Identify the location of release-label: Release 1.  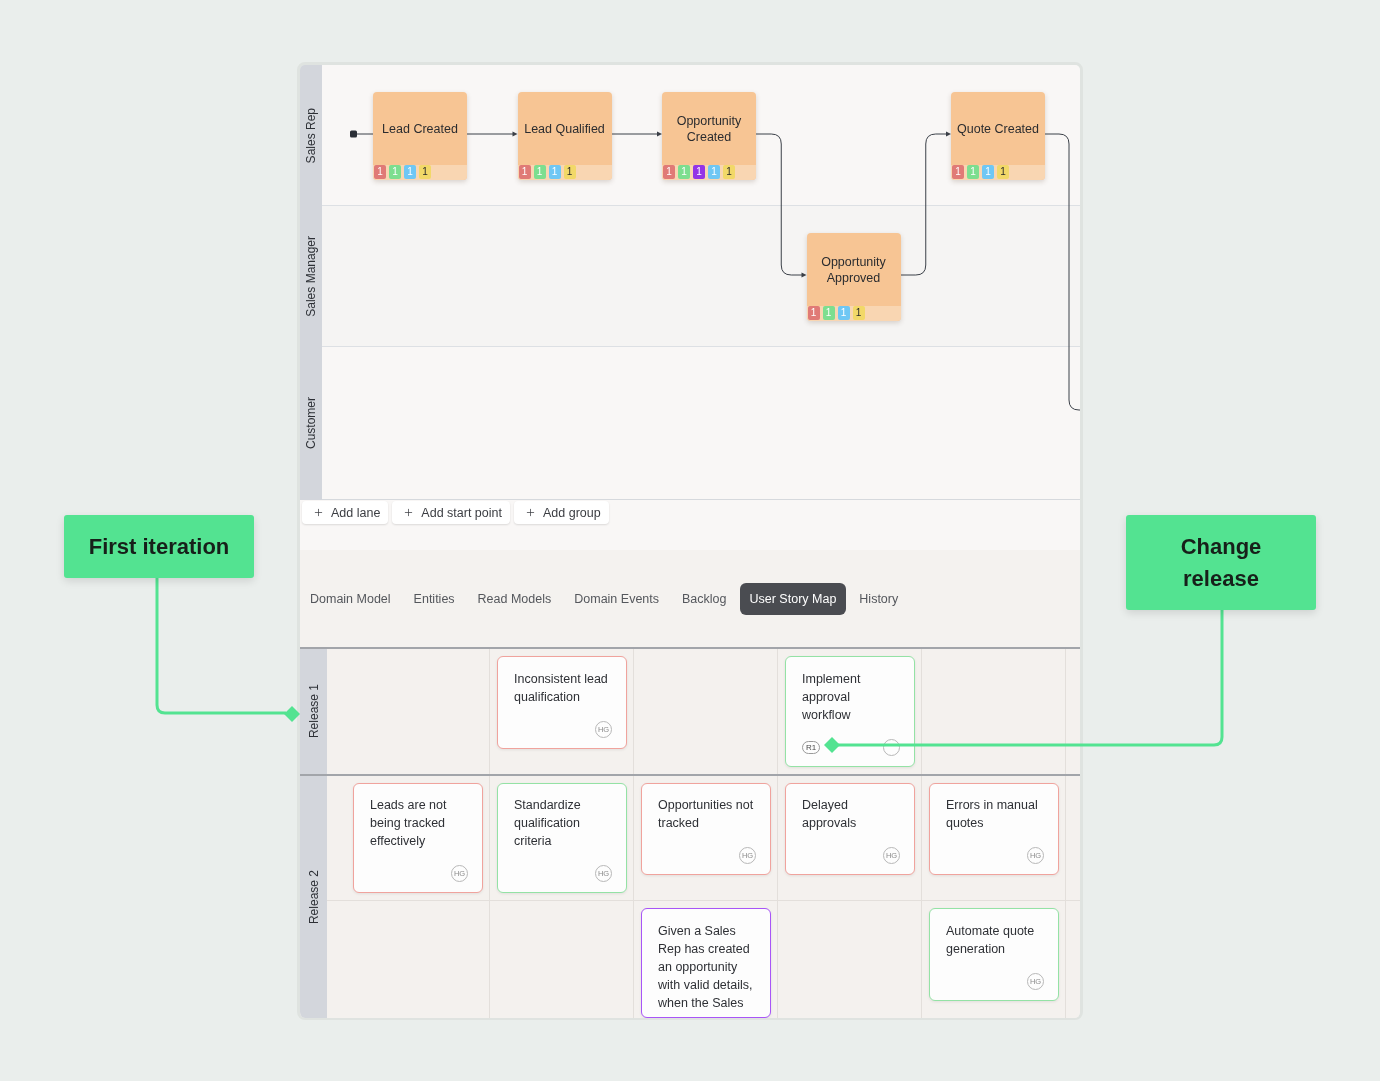
(313, 711).